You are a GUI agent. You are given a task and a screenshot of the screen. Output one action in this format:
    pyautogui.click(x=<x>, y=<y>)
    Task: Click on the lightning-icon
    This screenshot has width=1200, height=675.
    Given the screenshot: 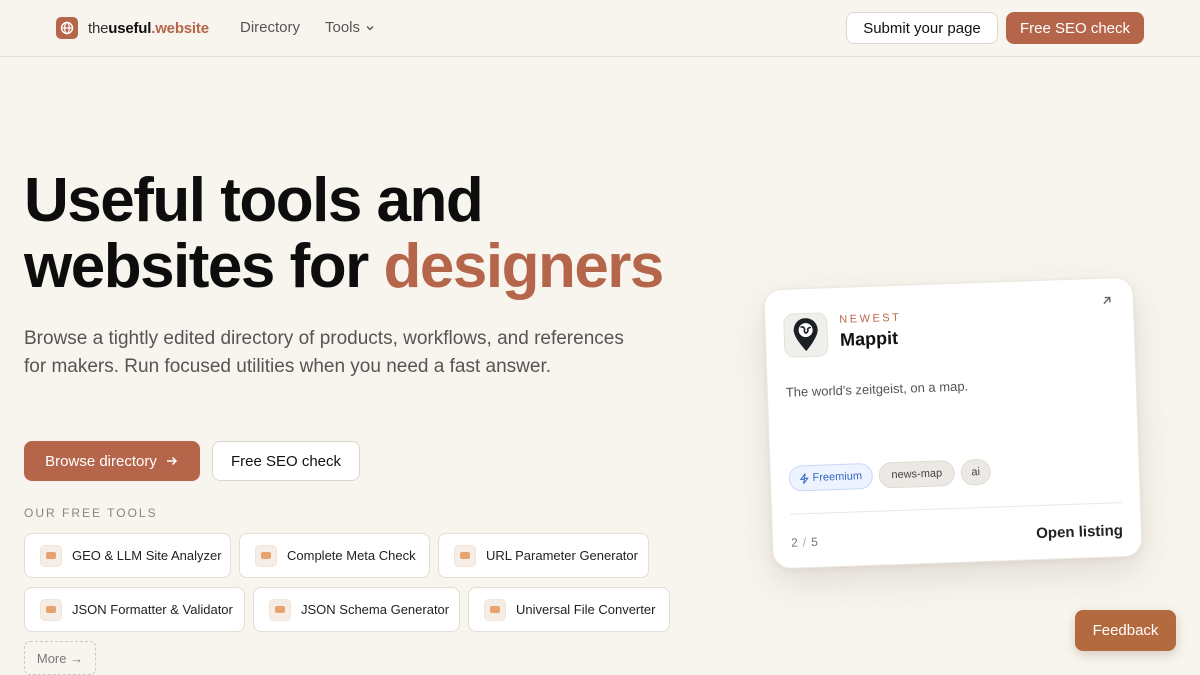 What is the action you would take?
    pyautogui.click(x=804, y=478)
    